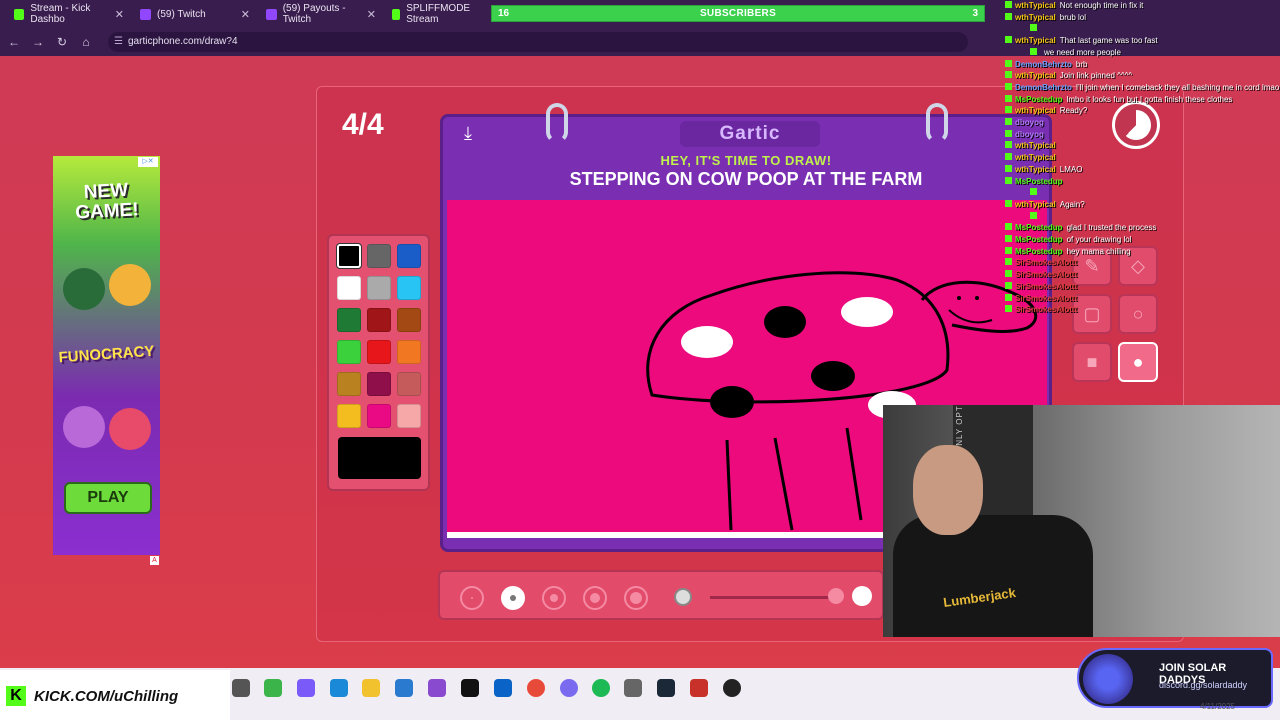 The height and width of the screenshot is (720, 1280). I want to click on ad-choices-icon: ▷✕, so click(148, 162).